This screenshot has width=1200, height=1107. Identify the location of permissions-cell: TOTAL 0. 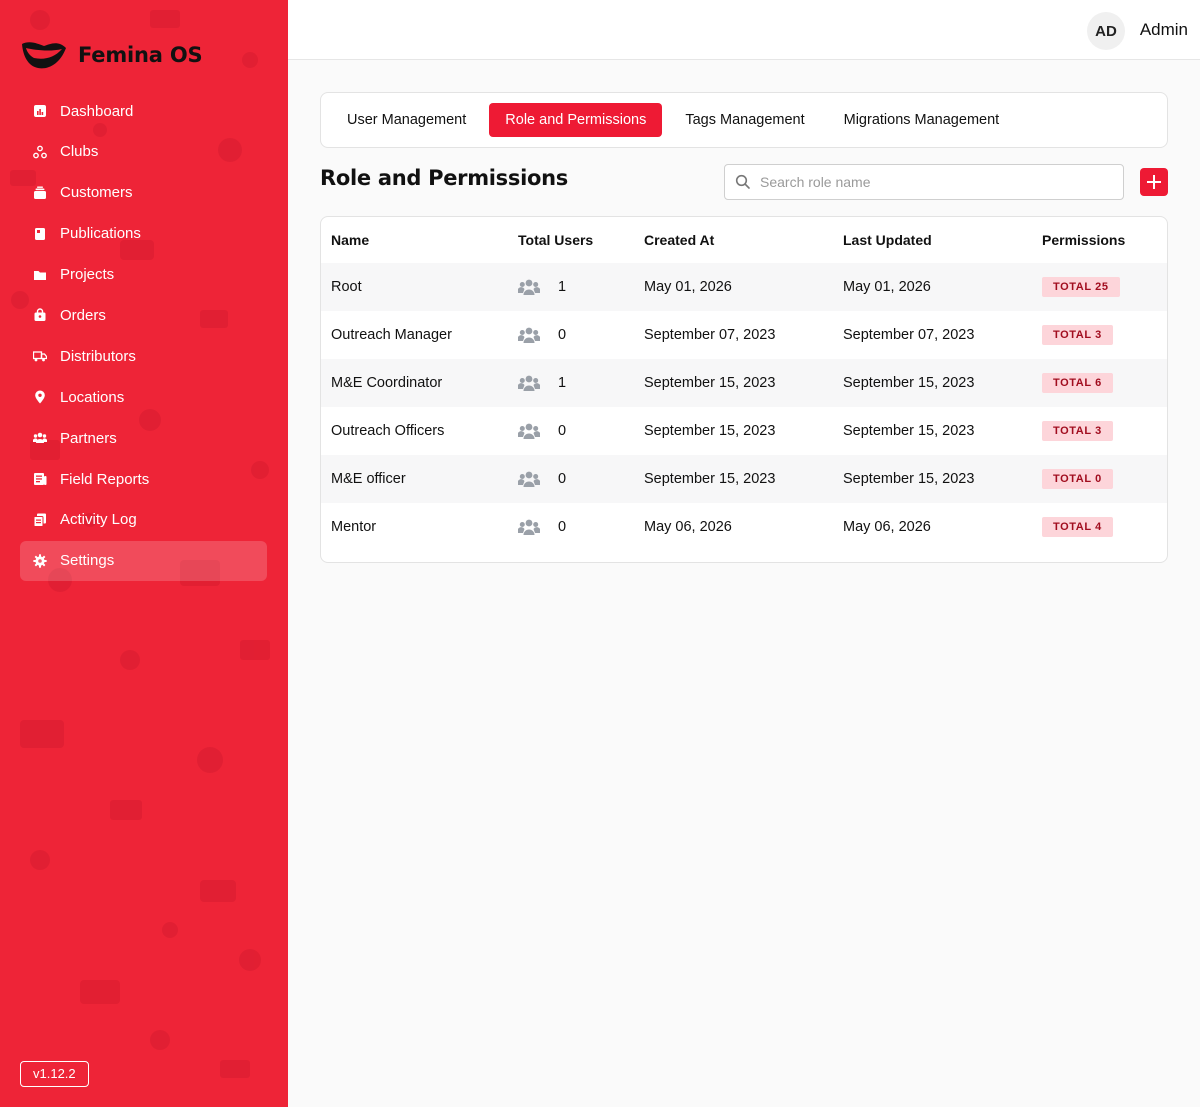
(1099, 479).